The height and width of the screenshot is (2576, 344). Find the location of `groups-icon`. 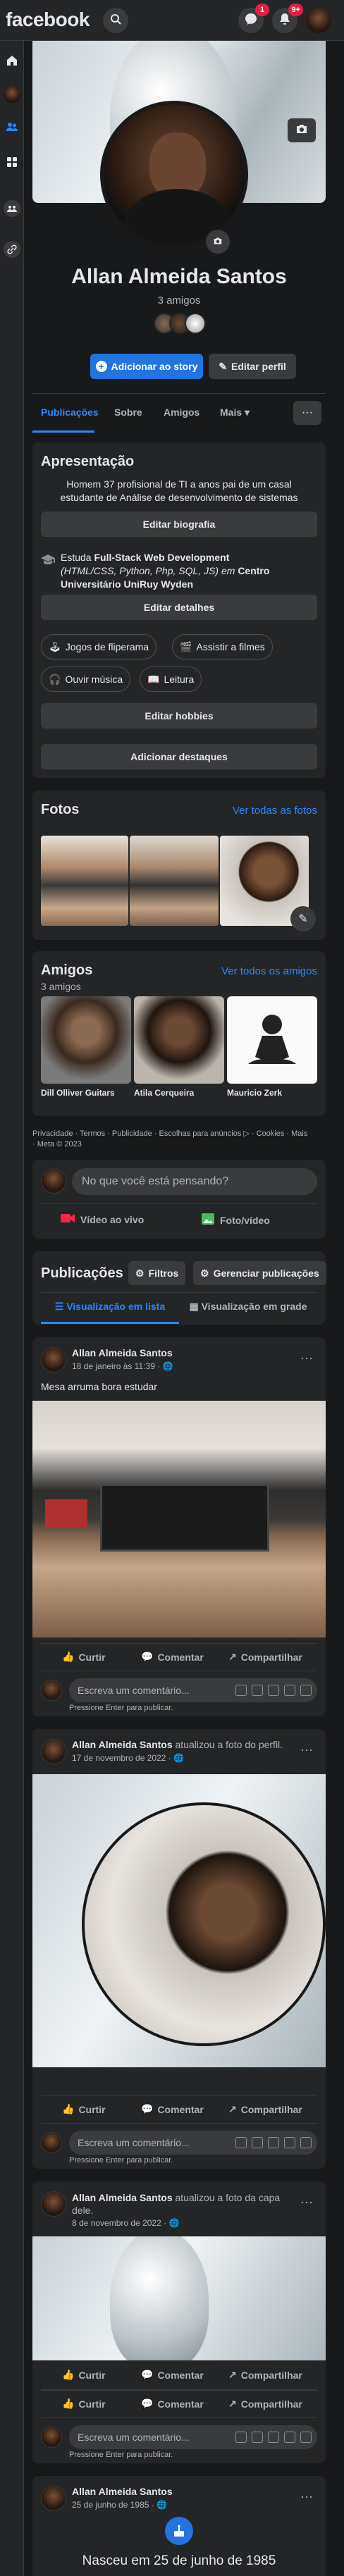

groups-icon is located at coordinates (12, 162).